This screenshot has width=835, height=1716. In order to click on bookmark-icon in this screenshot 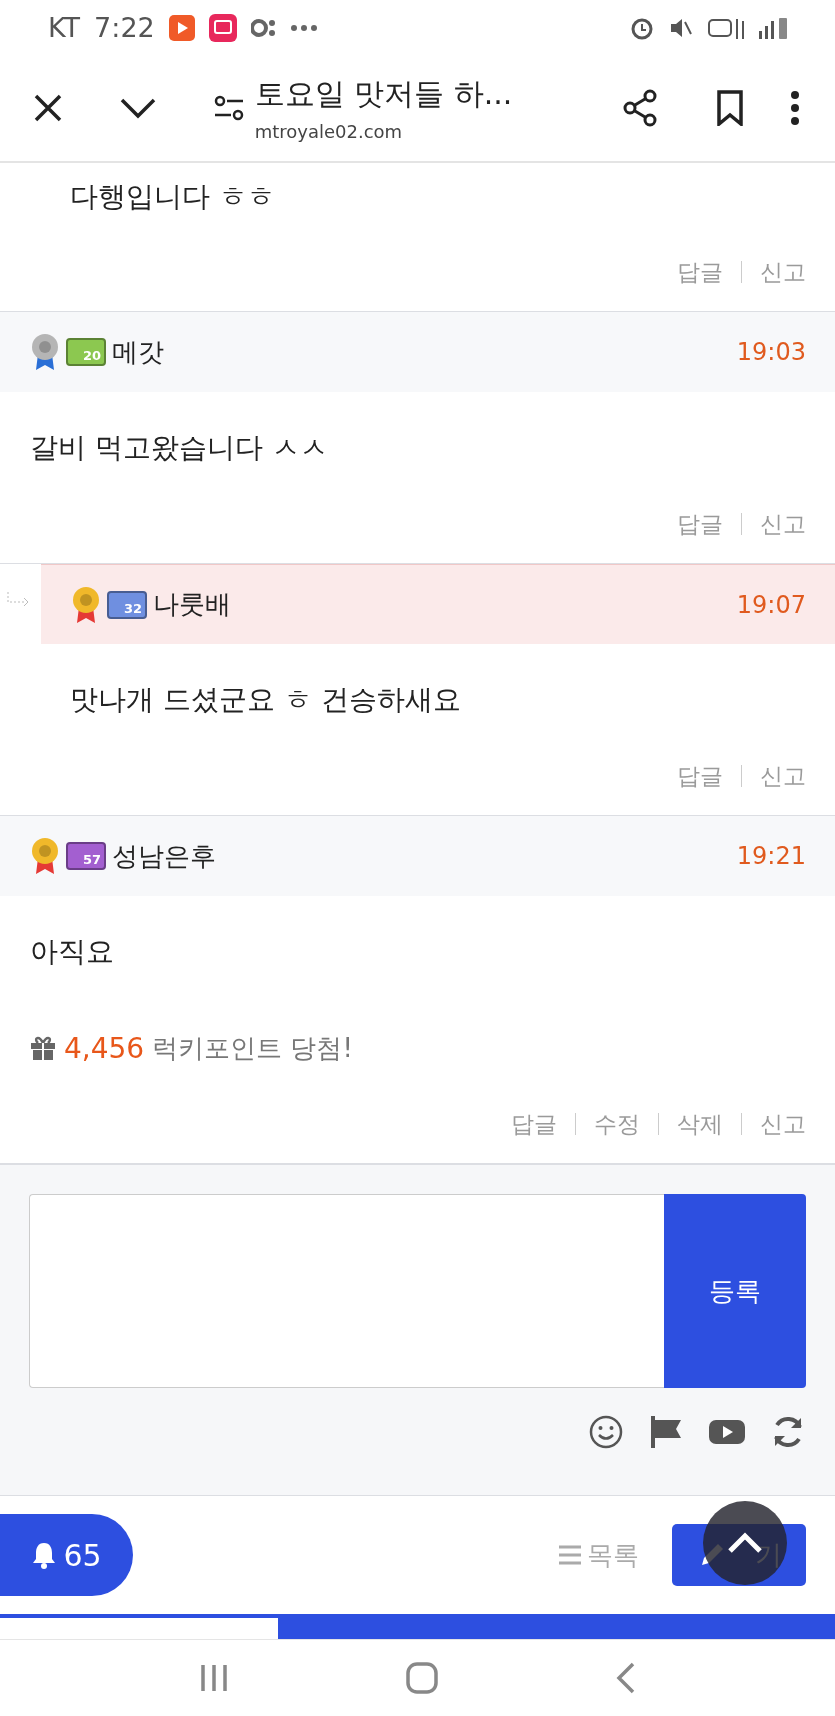, I will do `click(730, 108)`.